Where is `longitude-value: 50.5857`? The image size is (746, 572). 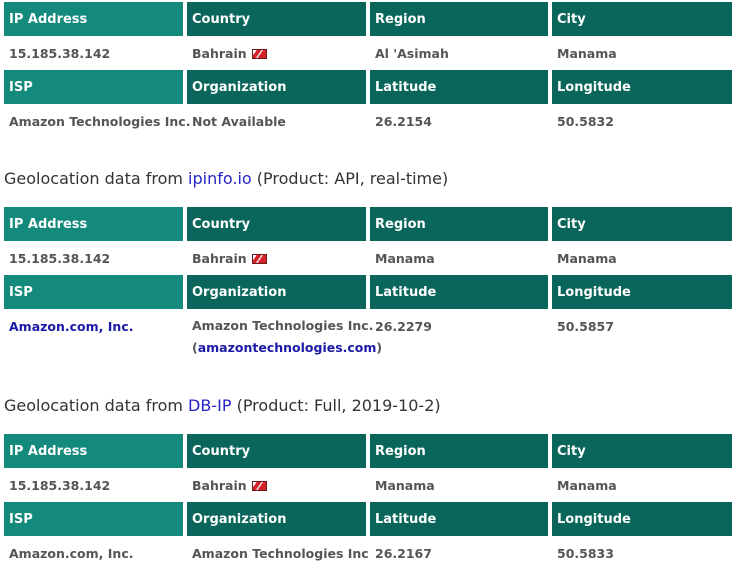 longitude-value: 50.5857 is located at coordinates (585, 326).